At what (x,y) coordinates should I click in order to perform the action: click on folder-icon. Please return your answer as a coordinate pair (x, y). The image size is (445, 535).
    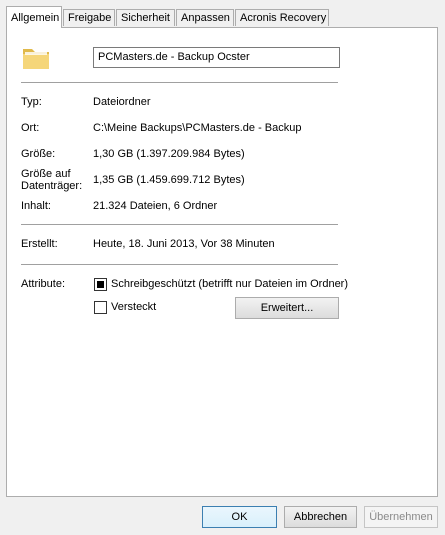
    Looking at the image, I should click on (36, 59).